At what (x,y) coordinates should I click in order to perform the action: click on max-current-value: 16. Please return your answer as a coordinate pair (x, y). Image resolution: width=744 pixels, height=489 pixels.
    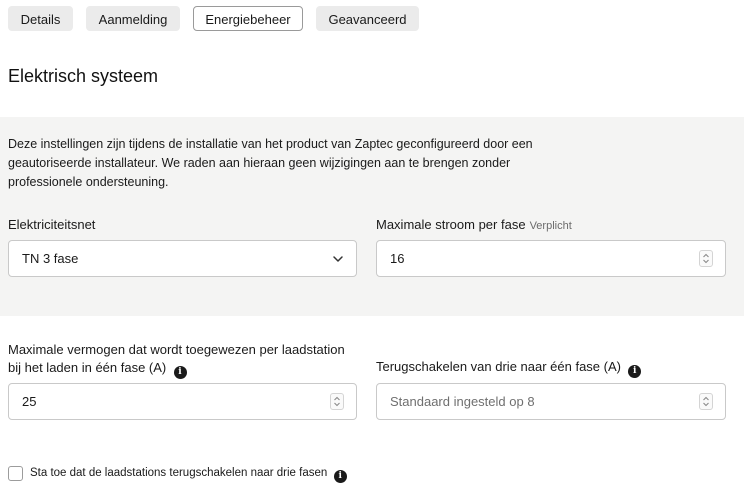
    Looking at the image, I should click on (397, 258).